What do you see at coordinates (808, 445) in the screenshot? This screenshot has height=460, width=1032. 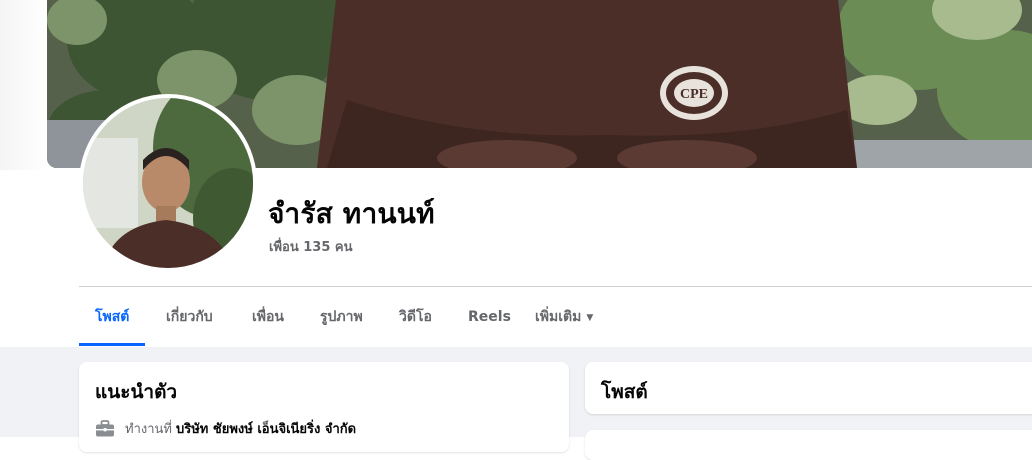 I see `post-composer-card` at bounding box center [808, 445].